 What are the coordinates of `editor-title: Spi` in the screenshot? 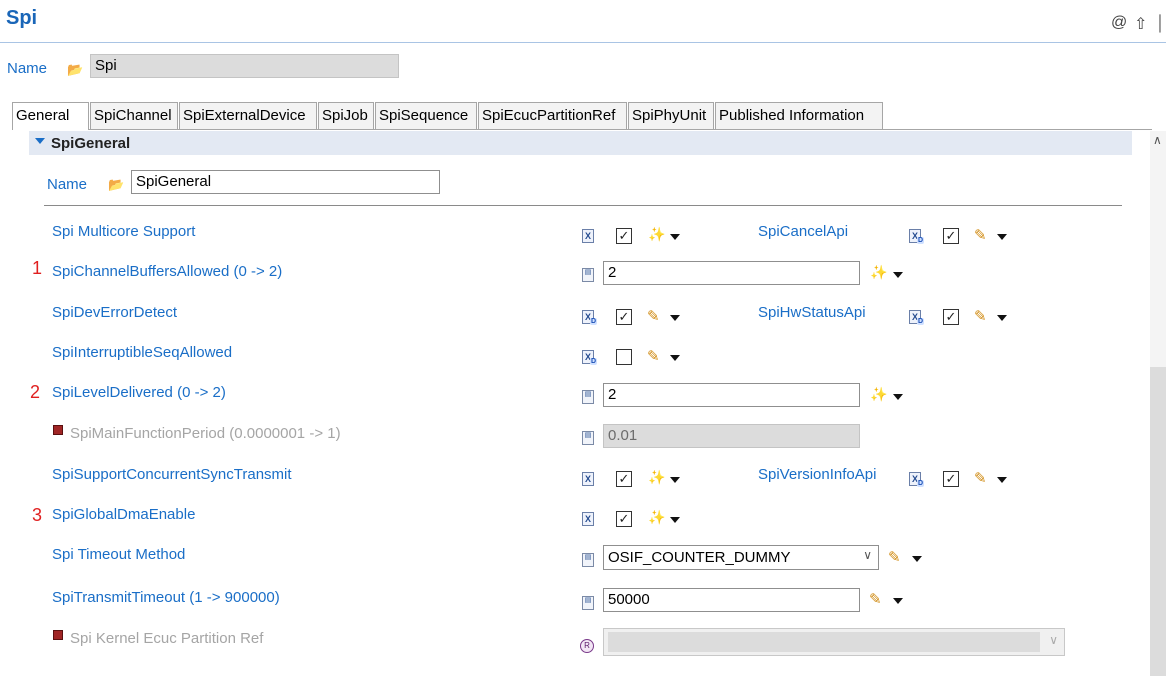 It's located at (22, 18).